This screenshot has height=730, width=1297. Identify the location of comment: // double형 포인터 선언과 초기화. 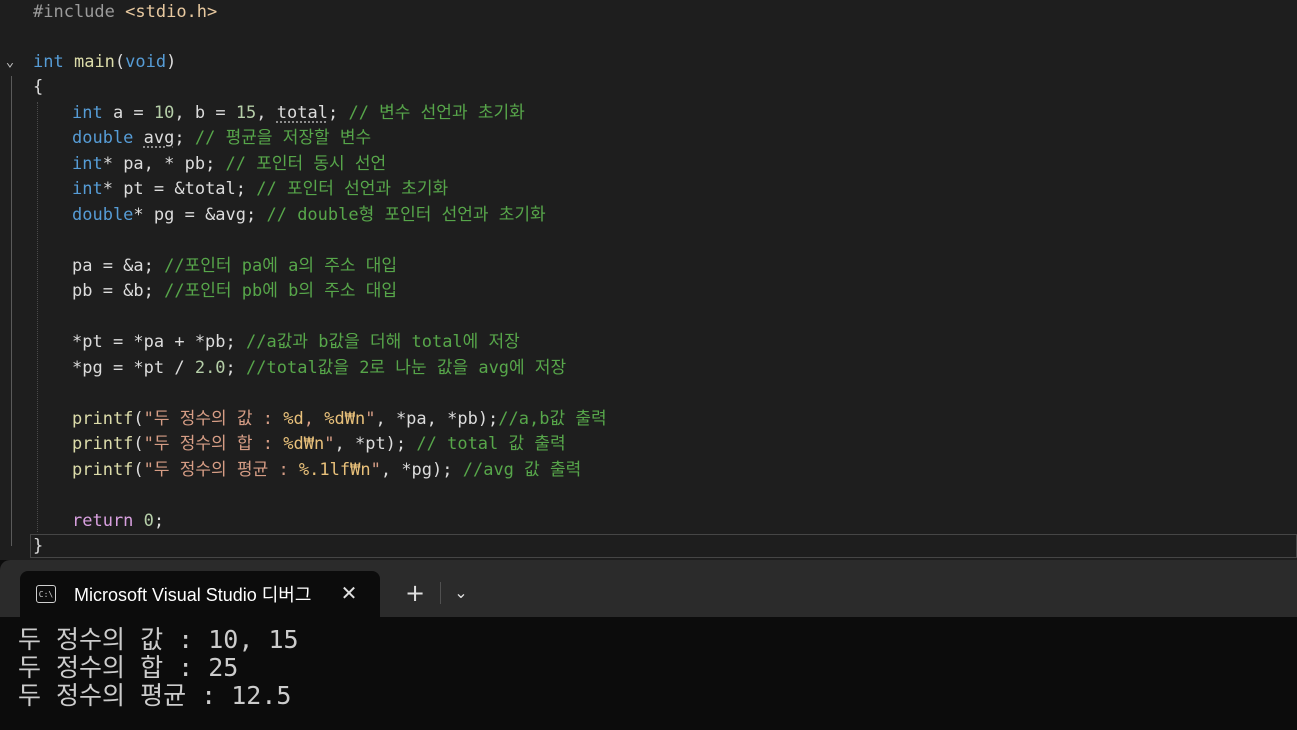
(406, 215).